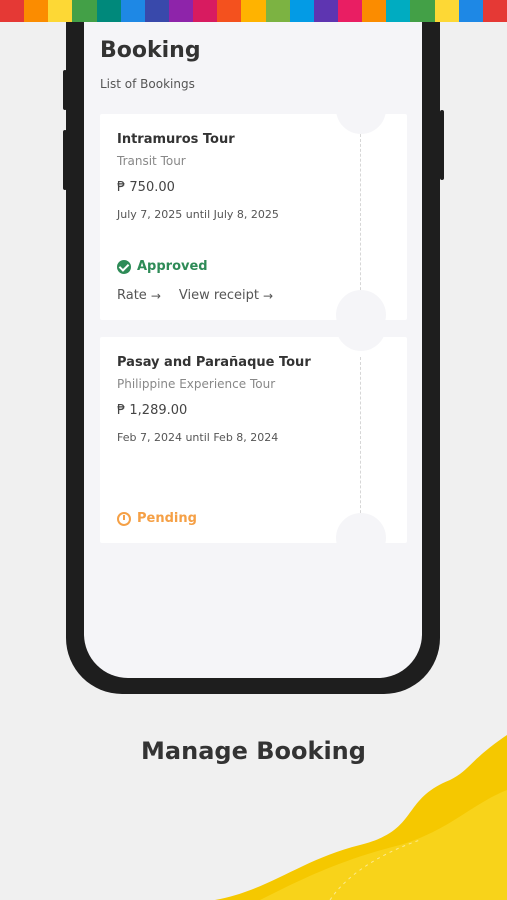 The width and height of the screenshot is (507, 900). I want to click on decorative-banner, so click(253, 11).